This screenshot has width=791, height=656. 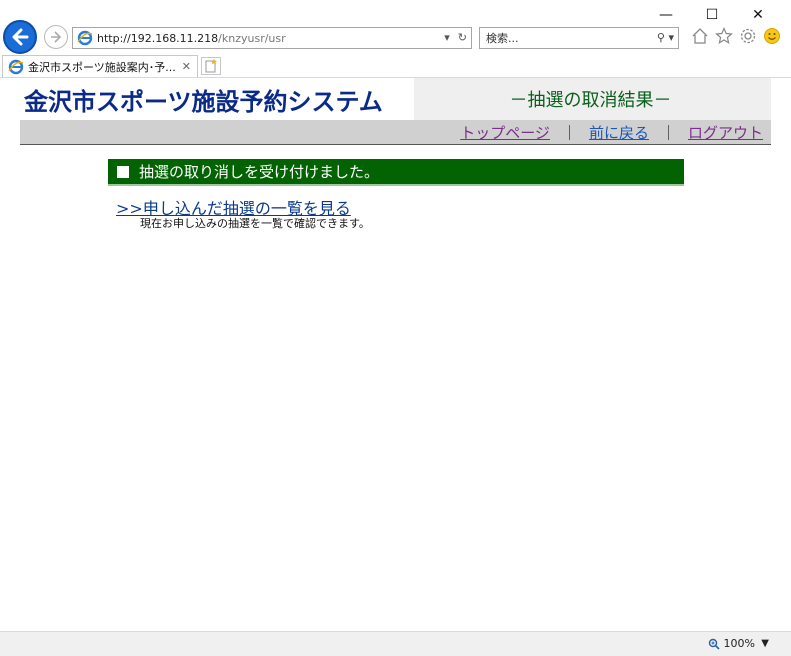 I want to click on browser-toolbar, so click(x=736, y=36).